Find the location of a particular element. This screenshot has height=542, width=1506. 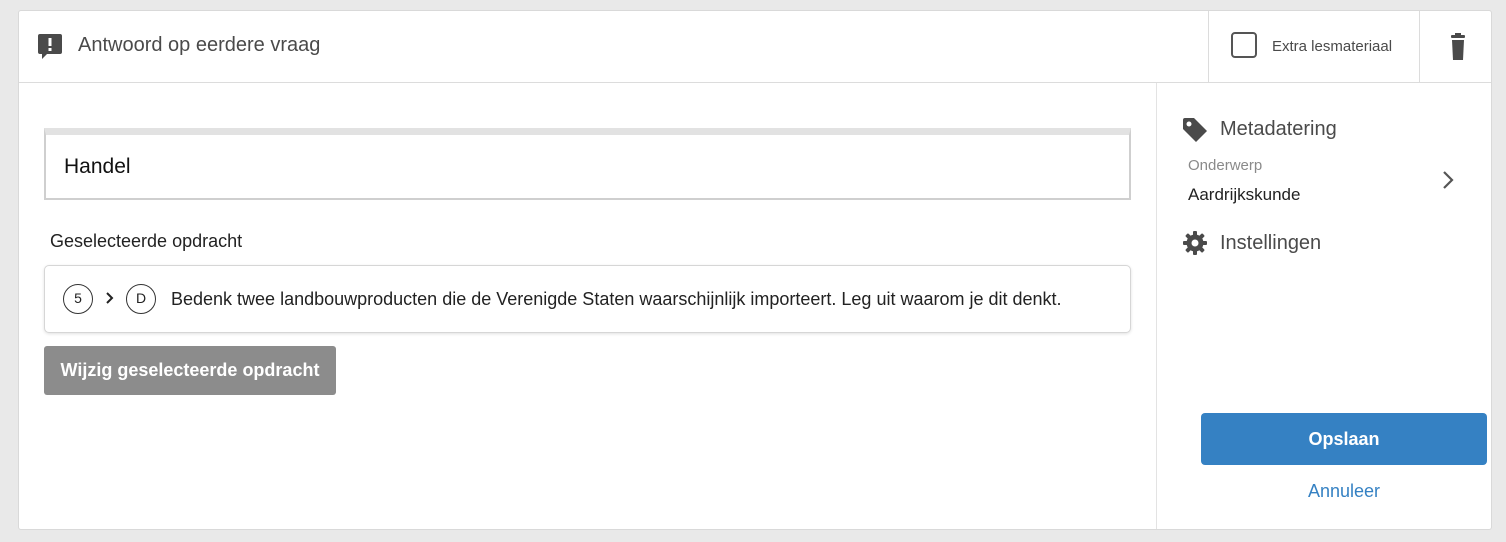

settings-section: Instellingen is located at coordinates (1307, 244).